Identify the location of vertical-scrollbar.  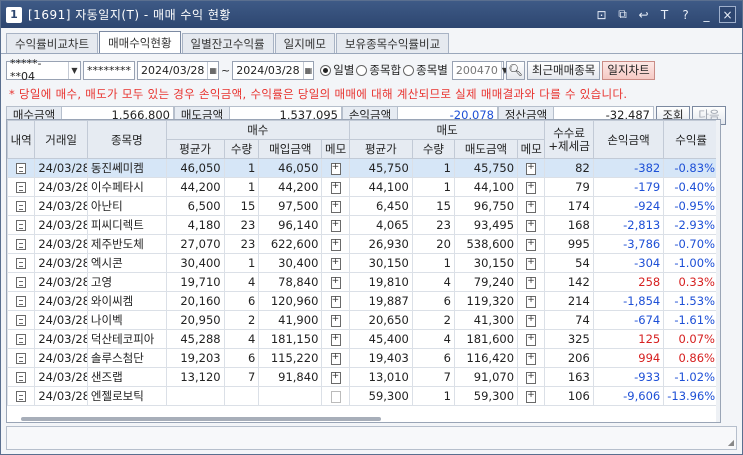
(718, 271).